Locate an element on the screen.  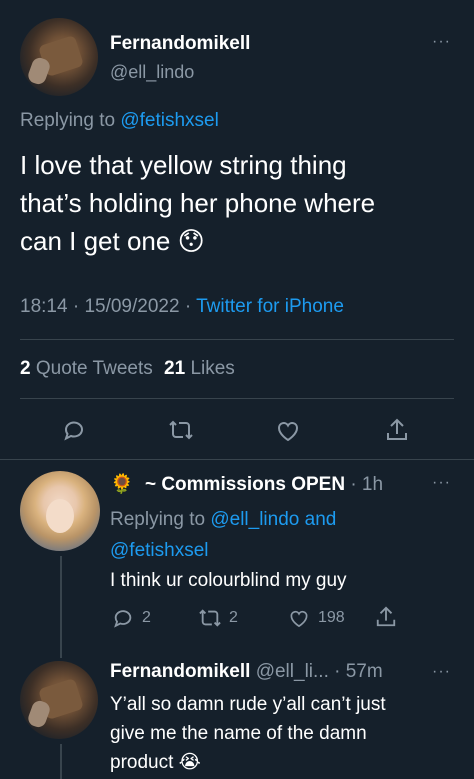
replying-to-link: @ell_lindo and is located at coordinates (273, 519).